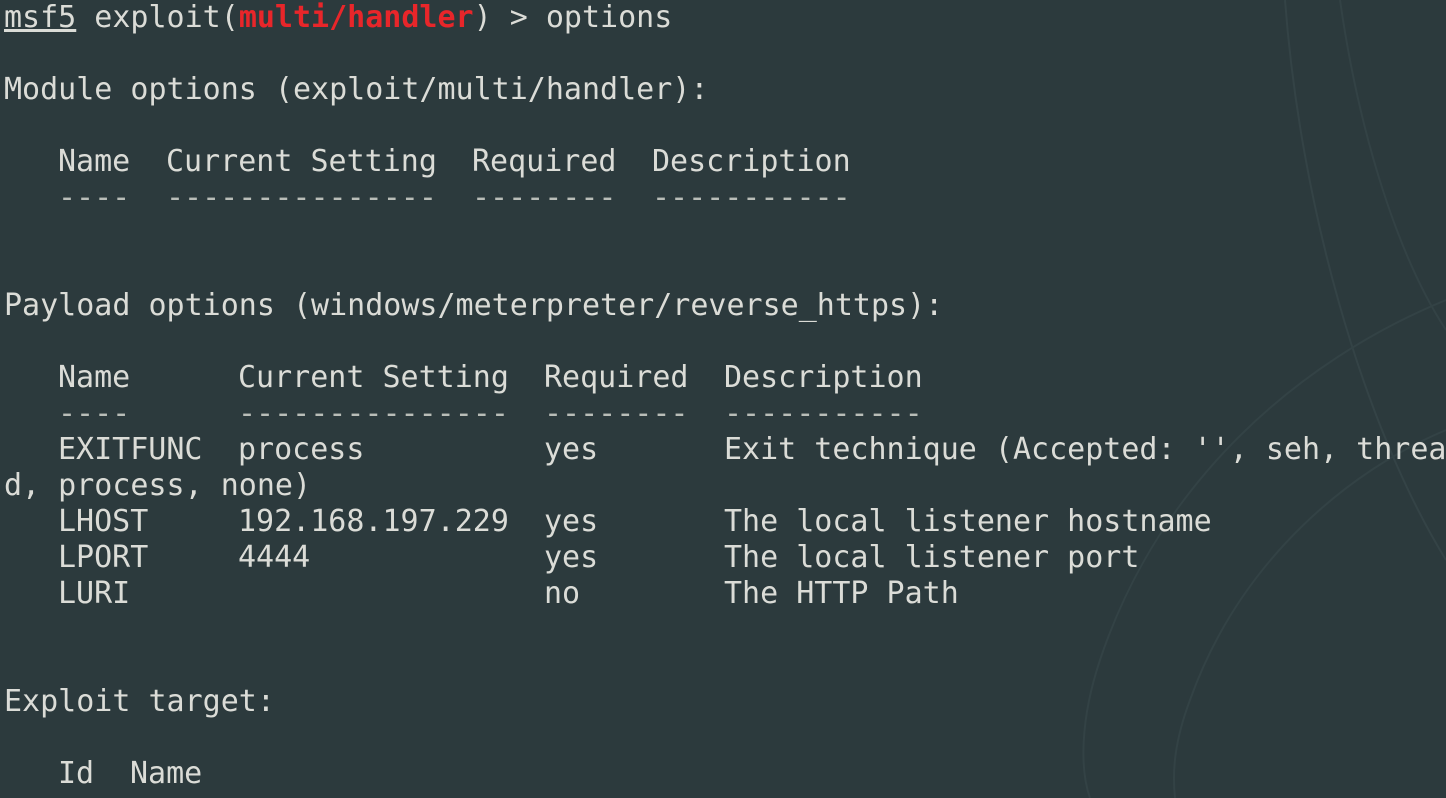 The image size is (1446, 798). I want to click on option-name: EXITFUNC, so click(130, 449).